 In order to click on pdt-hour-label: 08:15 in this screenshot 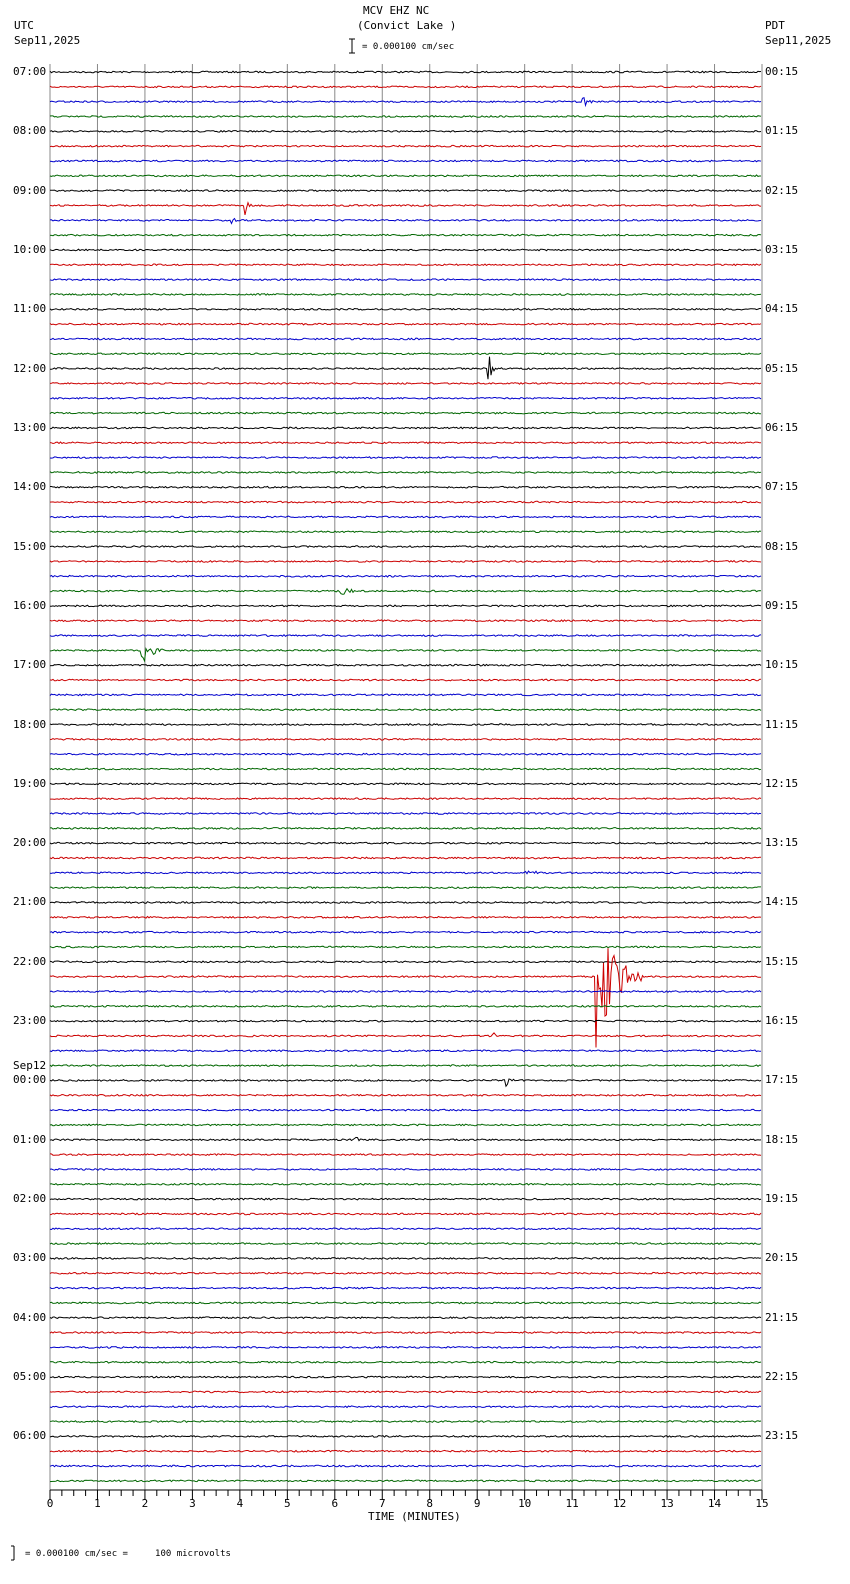, I will do `click(782, 546)`.